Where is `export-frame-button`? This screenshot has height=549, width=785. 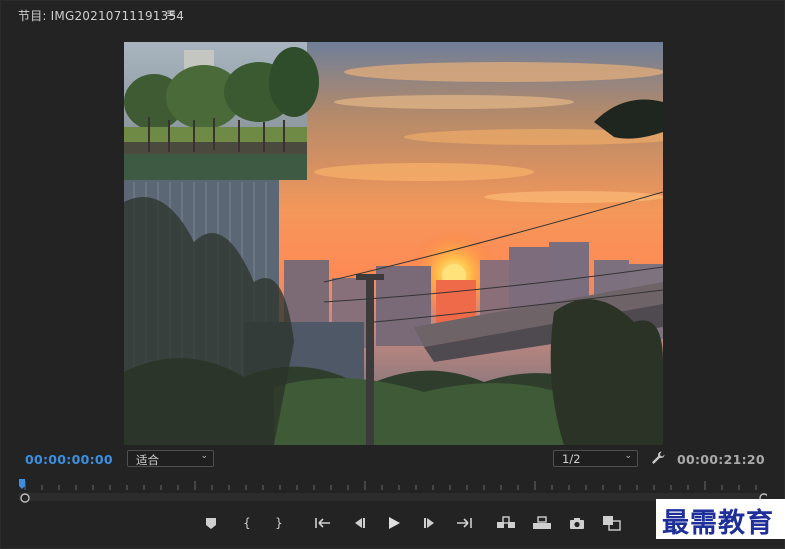
export-frame-button is located at coordinates (577, 523).